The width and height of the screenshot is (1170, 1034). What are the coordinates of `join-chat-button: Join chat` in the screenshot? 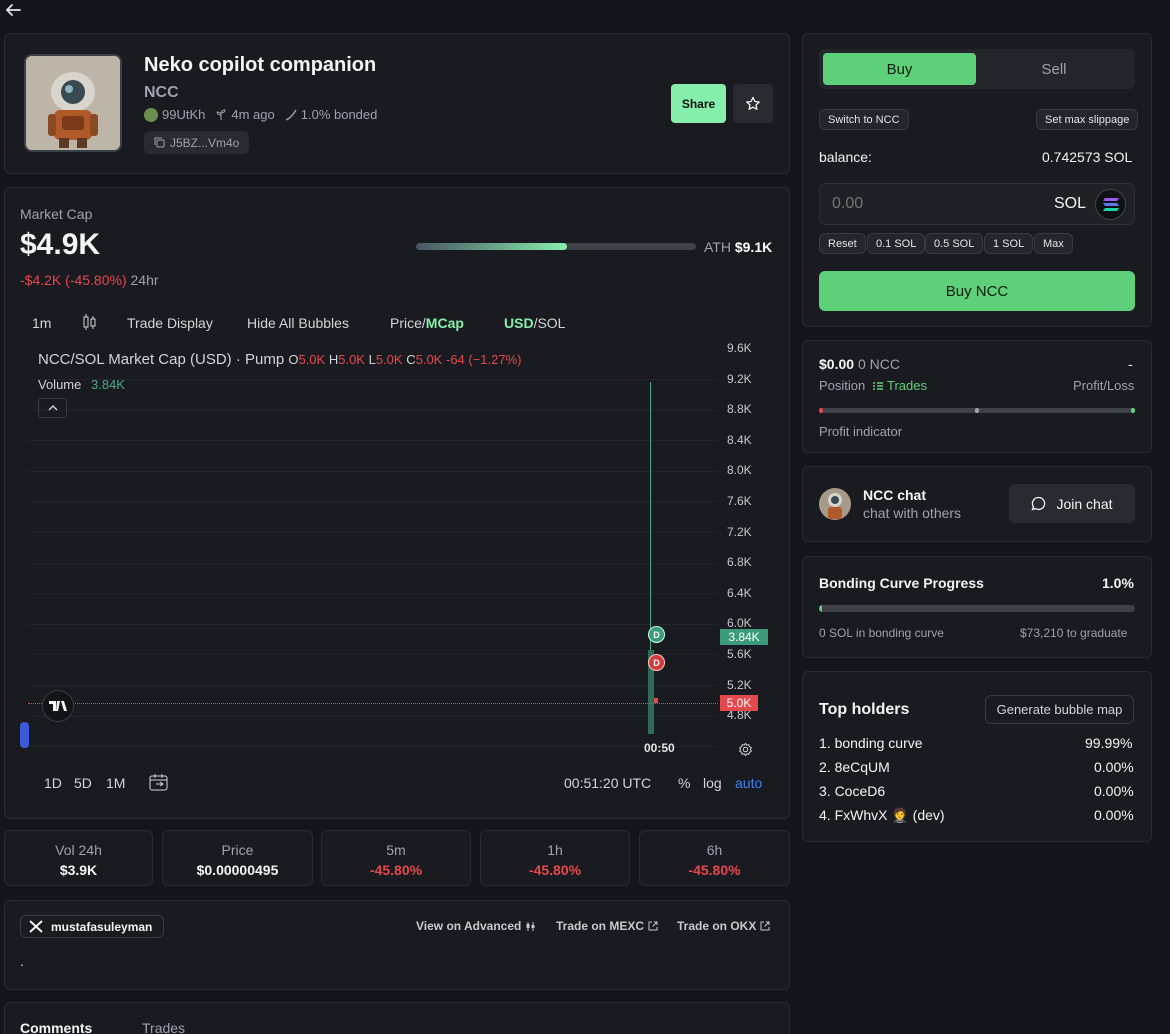 It's located at (1072, 503).